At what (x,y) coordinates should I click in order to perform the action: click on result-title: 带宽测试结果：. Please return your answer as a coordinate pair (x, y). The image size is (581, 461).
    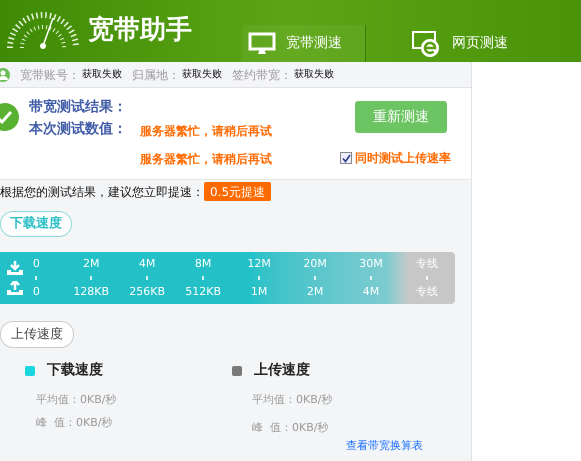
    Looking at the image, I should click on (78, 107).